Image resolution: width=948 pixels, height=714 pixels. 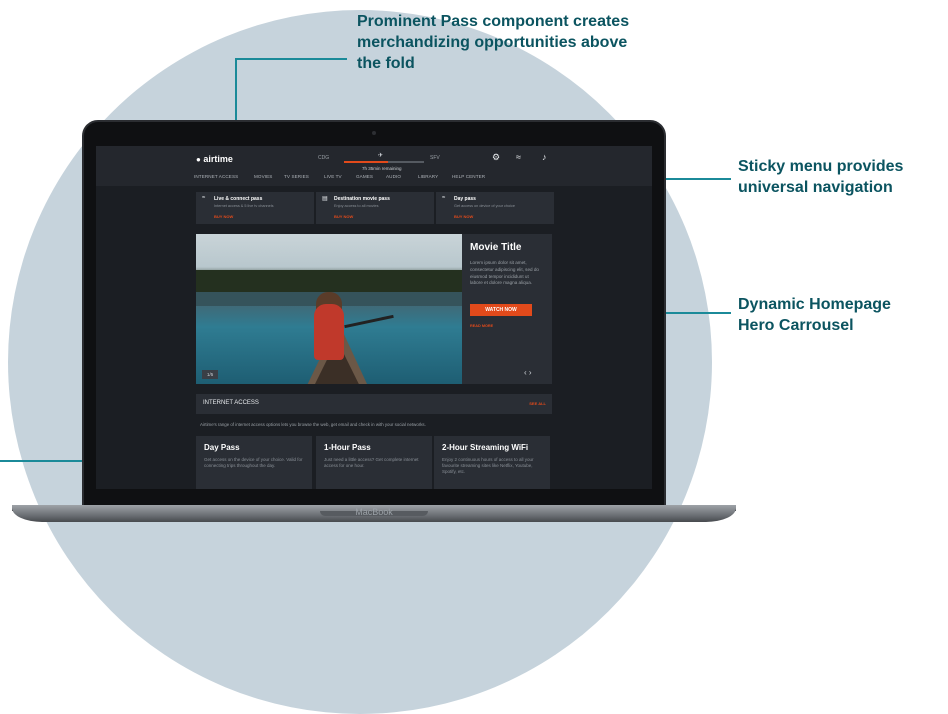 What do you see at coordinates (821, 166) in the screenshot?
I see `callout-line-1: Sticky menu provides` at bounding box center [821, 166].